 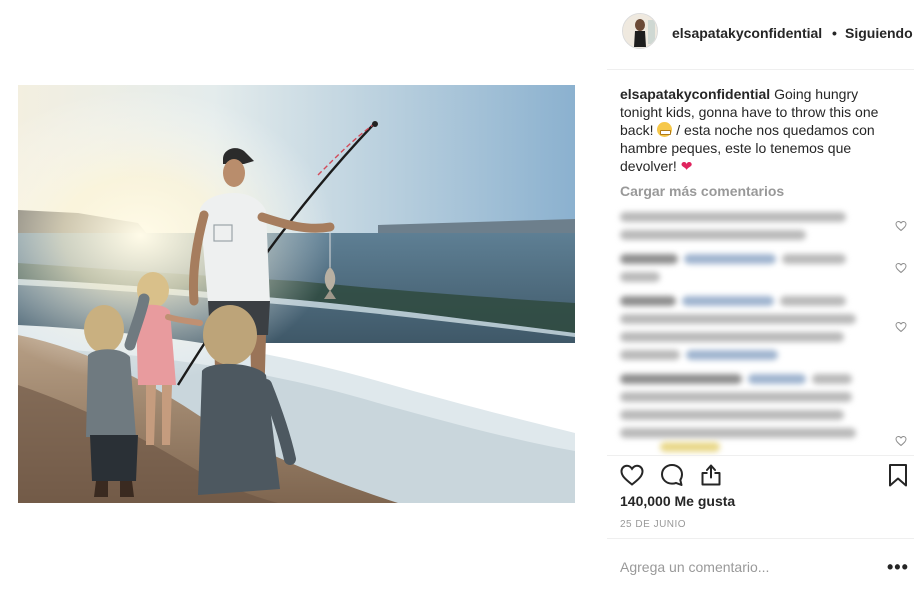 I want to click on red-heart-emoji: ❤, so click(x=686, y=166).